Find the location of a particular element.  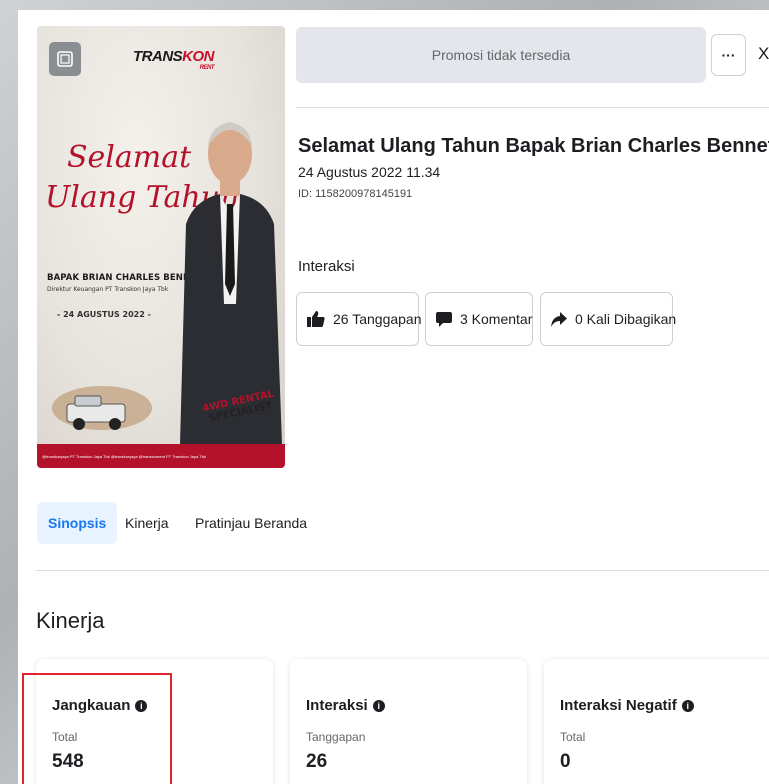

thumbs-up-icon is located at coordinates (316, 319).